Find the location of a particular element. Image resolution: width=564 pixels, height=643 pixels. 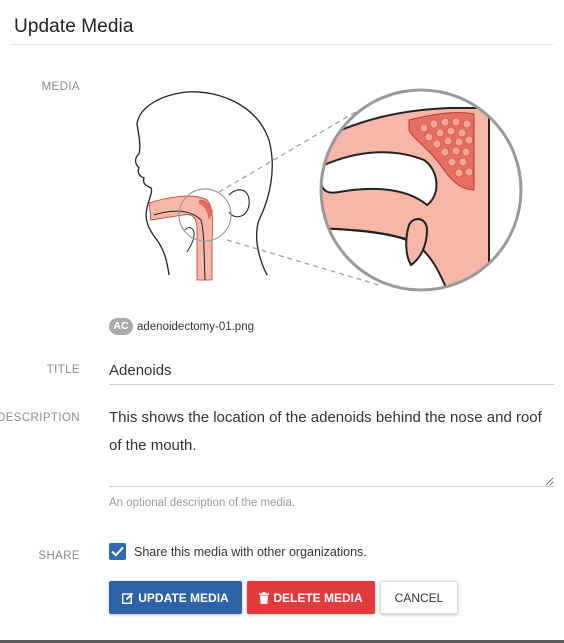

update-media-button: UPDATE MEDIA is located at coordinates (175, 597).